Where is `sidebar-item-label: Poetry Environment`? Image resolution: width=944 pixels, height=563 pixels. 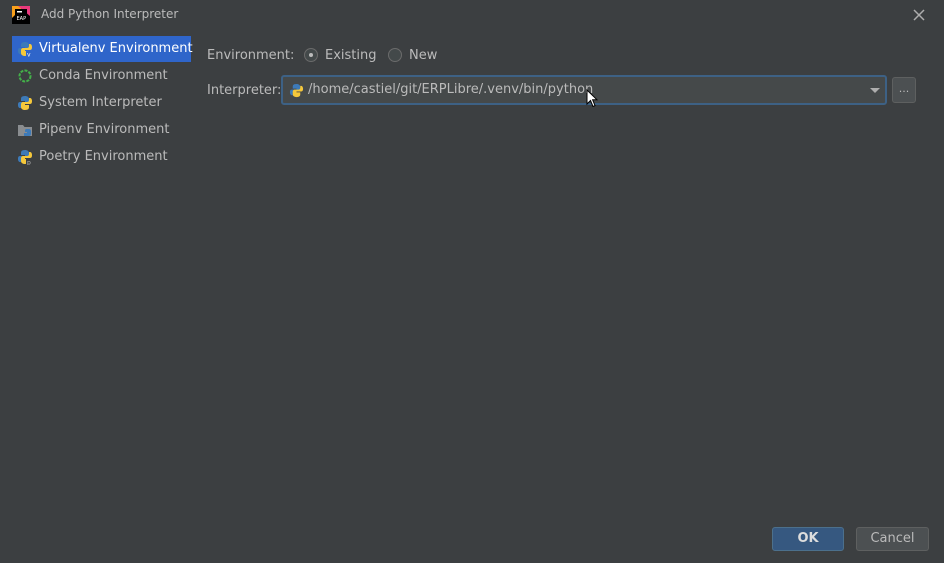 sidebar-item-label: Poetry Environment is located at coordinates (103, 156).